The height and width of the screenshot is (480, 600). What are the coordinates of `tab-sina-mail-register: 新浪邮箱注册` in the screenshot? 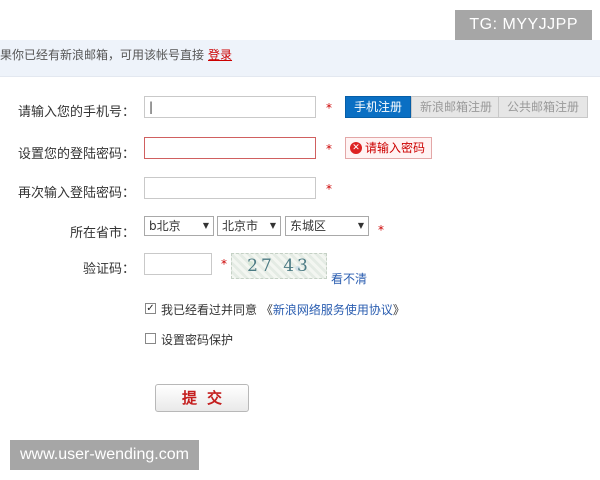 It's located at (456, 107).